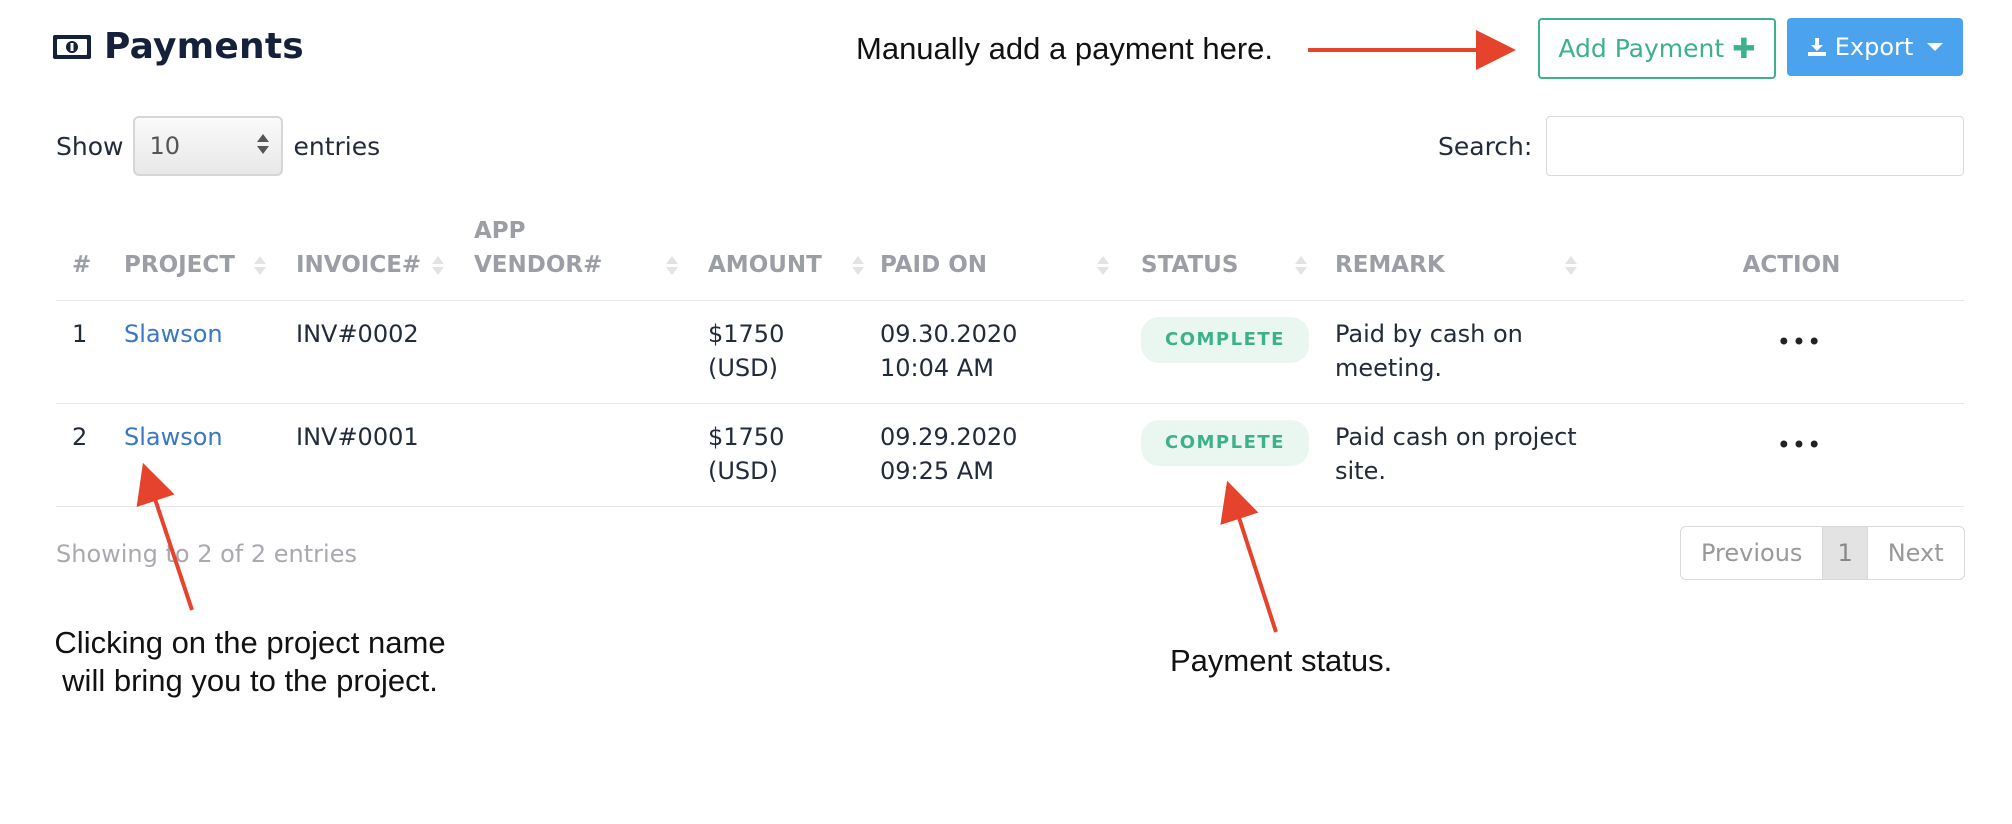 This screenshot has height=824, width=2012. I want to click on caret-down-icon, so click(1935, 47).